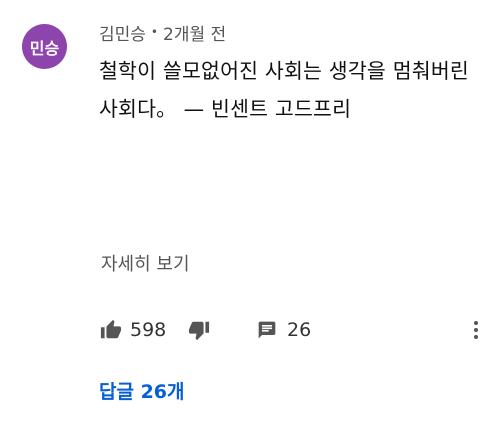 Image resolution: width=500 pixels, height=427 pixels. I want to click on avatar-initials: 민승, so click(44, 48).